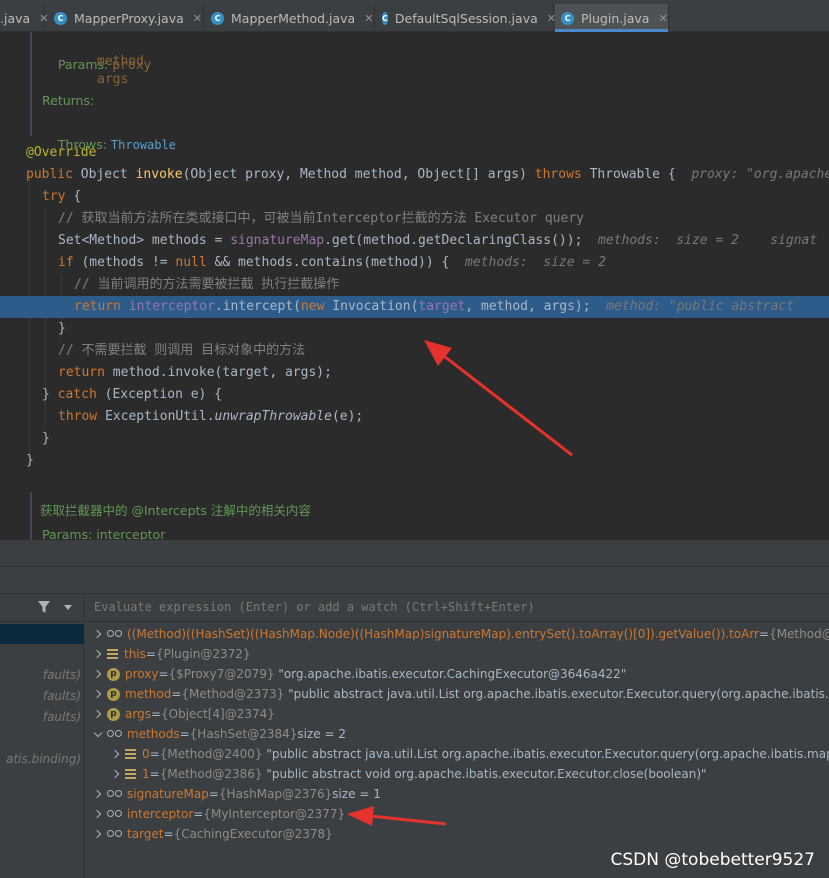 Image resolution: width=829 pixels, height=878 pixels. Describe the element at coordinates (46, 438) in the screenshot. I see `code-line-close-try: }` at that location.